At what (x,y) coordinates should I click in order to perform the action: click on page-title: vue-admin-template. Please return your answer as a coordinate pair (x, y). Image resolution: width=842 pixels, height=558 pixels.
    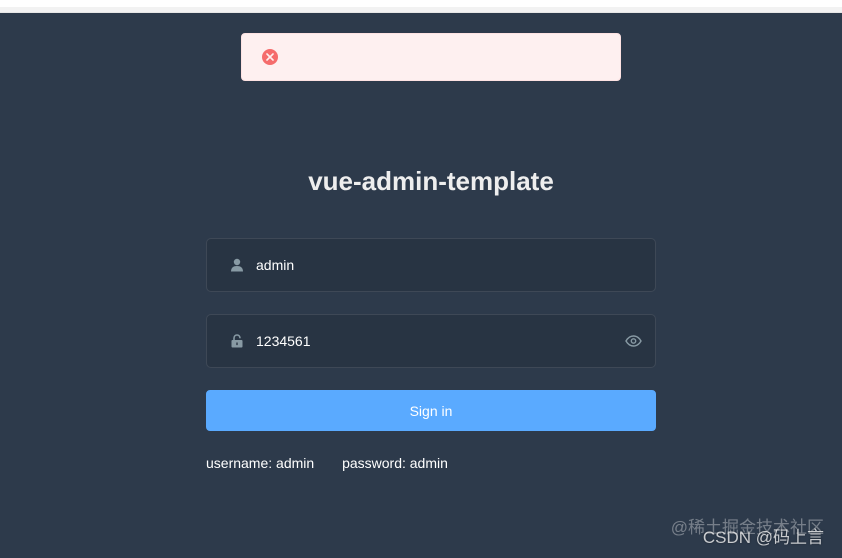
    Looking at the image, I should click on (431, 181).